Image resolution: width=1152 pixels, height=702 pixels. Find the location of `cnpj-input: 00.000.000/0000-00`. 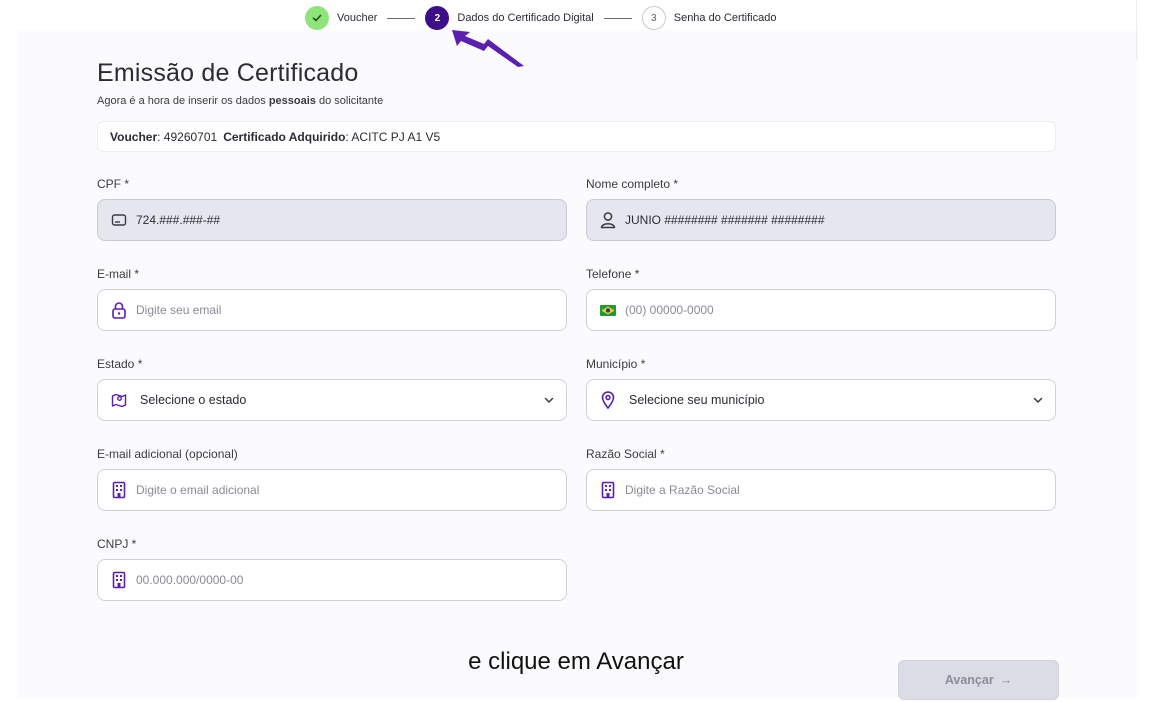

cnpj-input: 00.000.000/0000-00 is located at coordinates (332, 580).